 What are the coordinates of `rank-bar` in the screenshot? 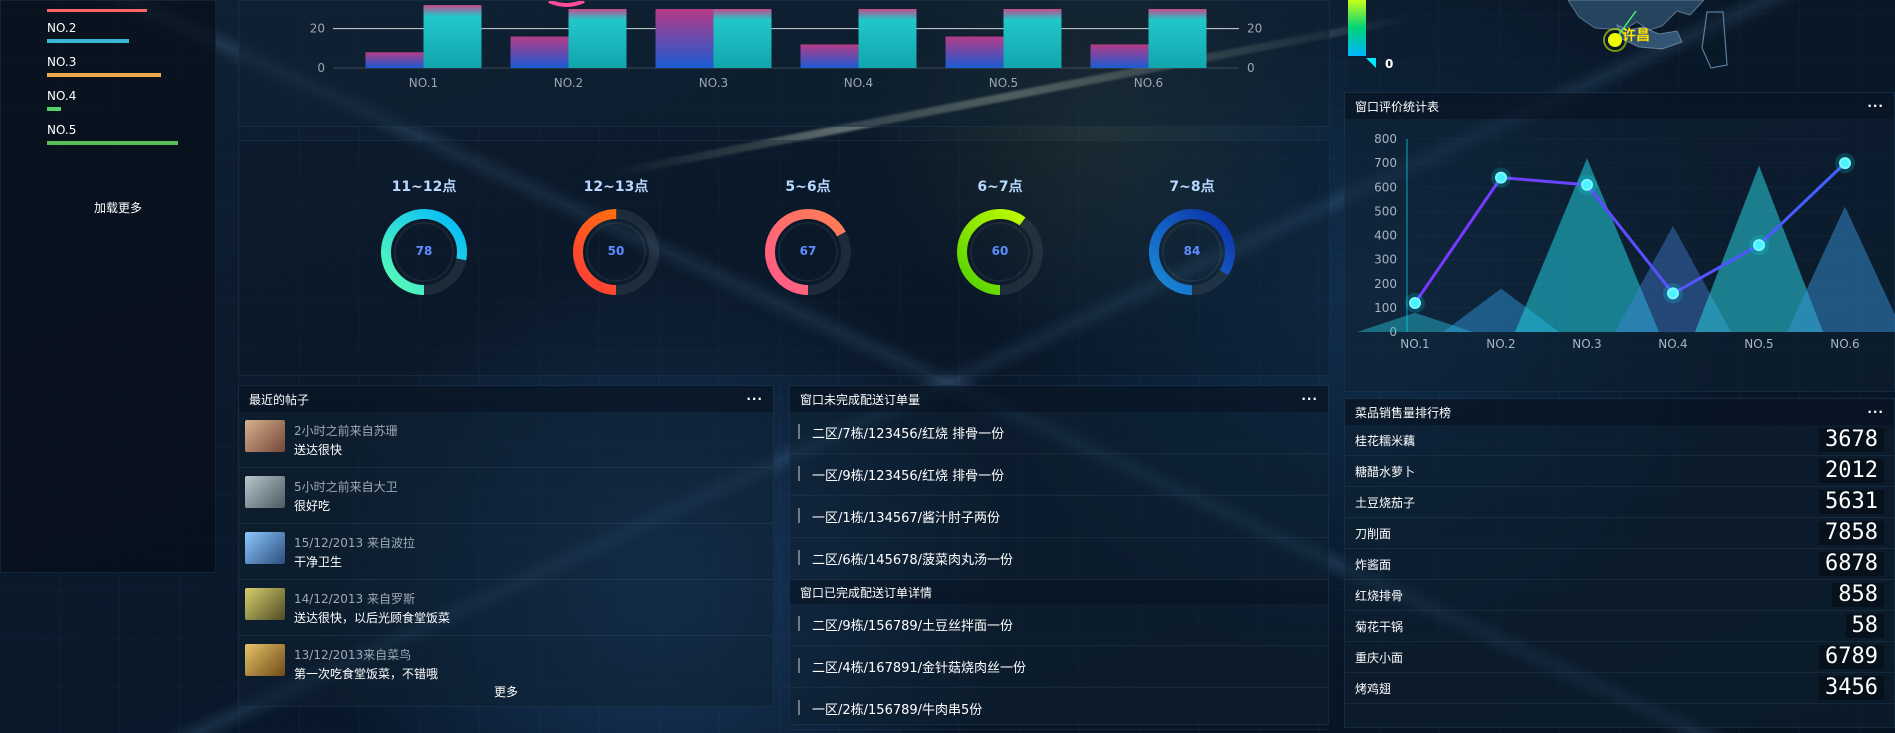 It's located at (113, 143).